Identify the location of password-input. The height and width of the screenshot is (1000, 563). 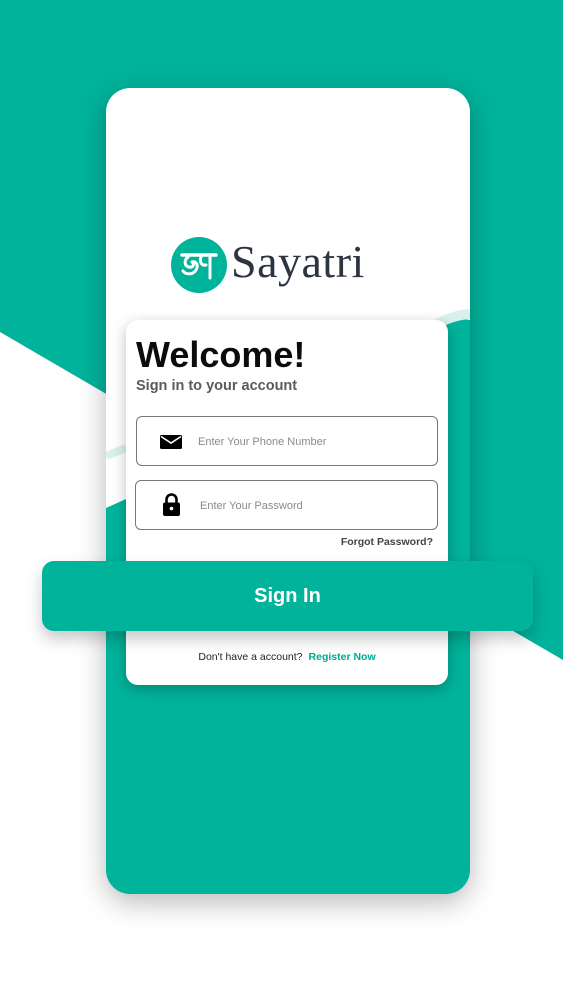
(310, 506).